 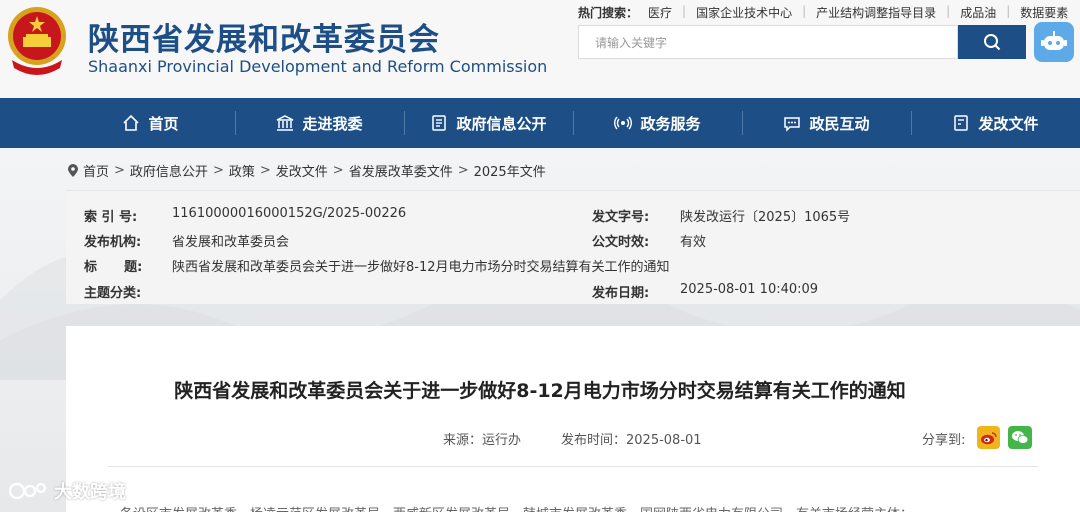 I want to click on info-row-index: 索 引 号: 11610000016000152G/2025-00226, so click(x=245, y=215).